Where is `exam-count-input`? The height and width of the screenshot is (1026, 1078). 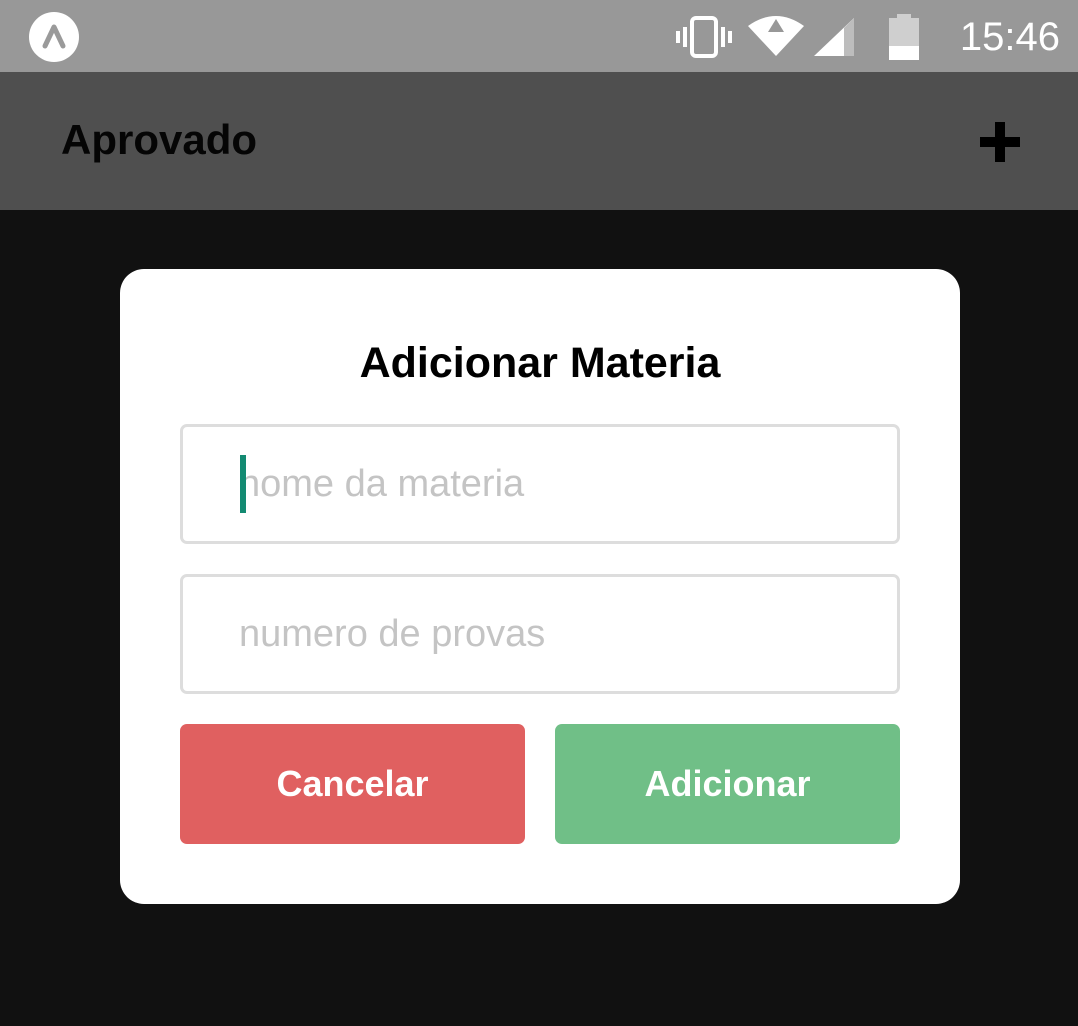 exam-count-input is located at coordinates (559, 634).